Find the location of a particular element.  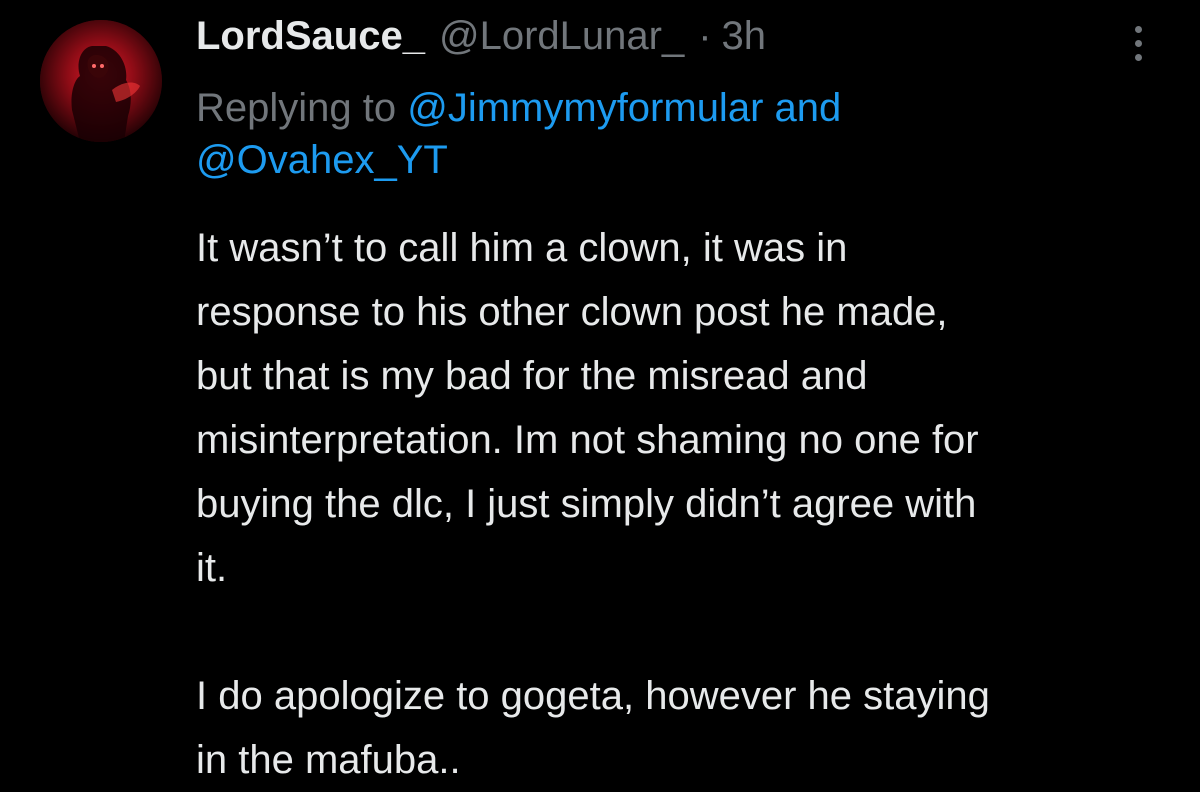

tweet-header: LordSauce_ @LordLunar_ · 3h is located at coordinates (481, 42).